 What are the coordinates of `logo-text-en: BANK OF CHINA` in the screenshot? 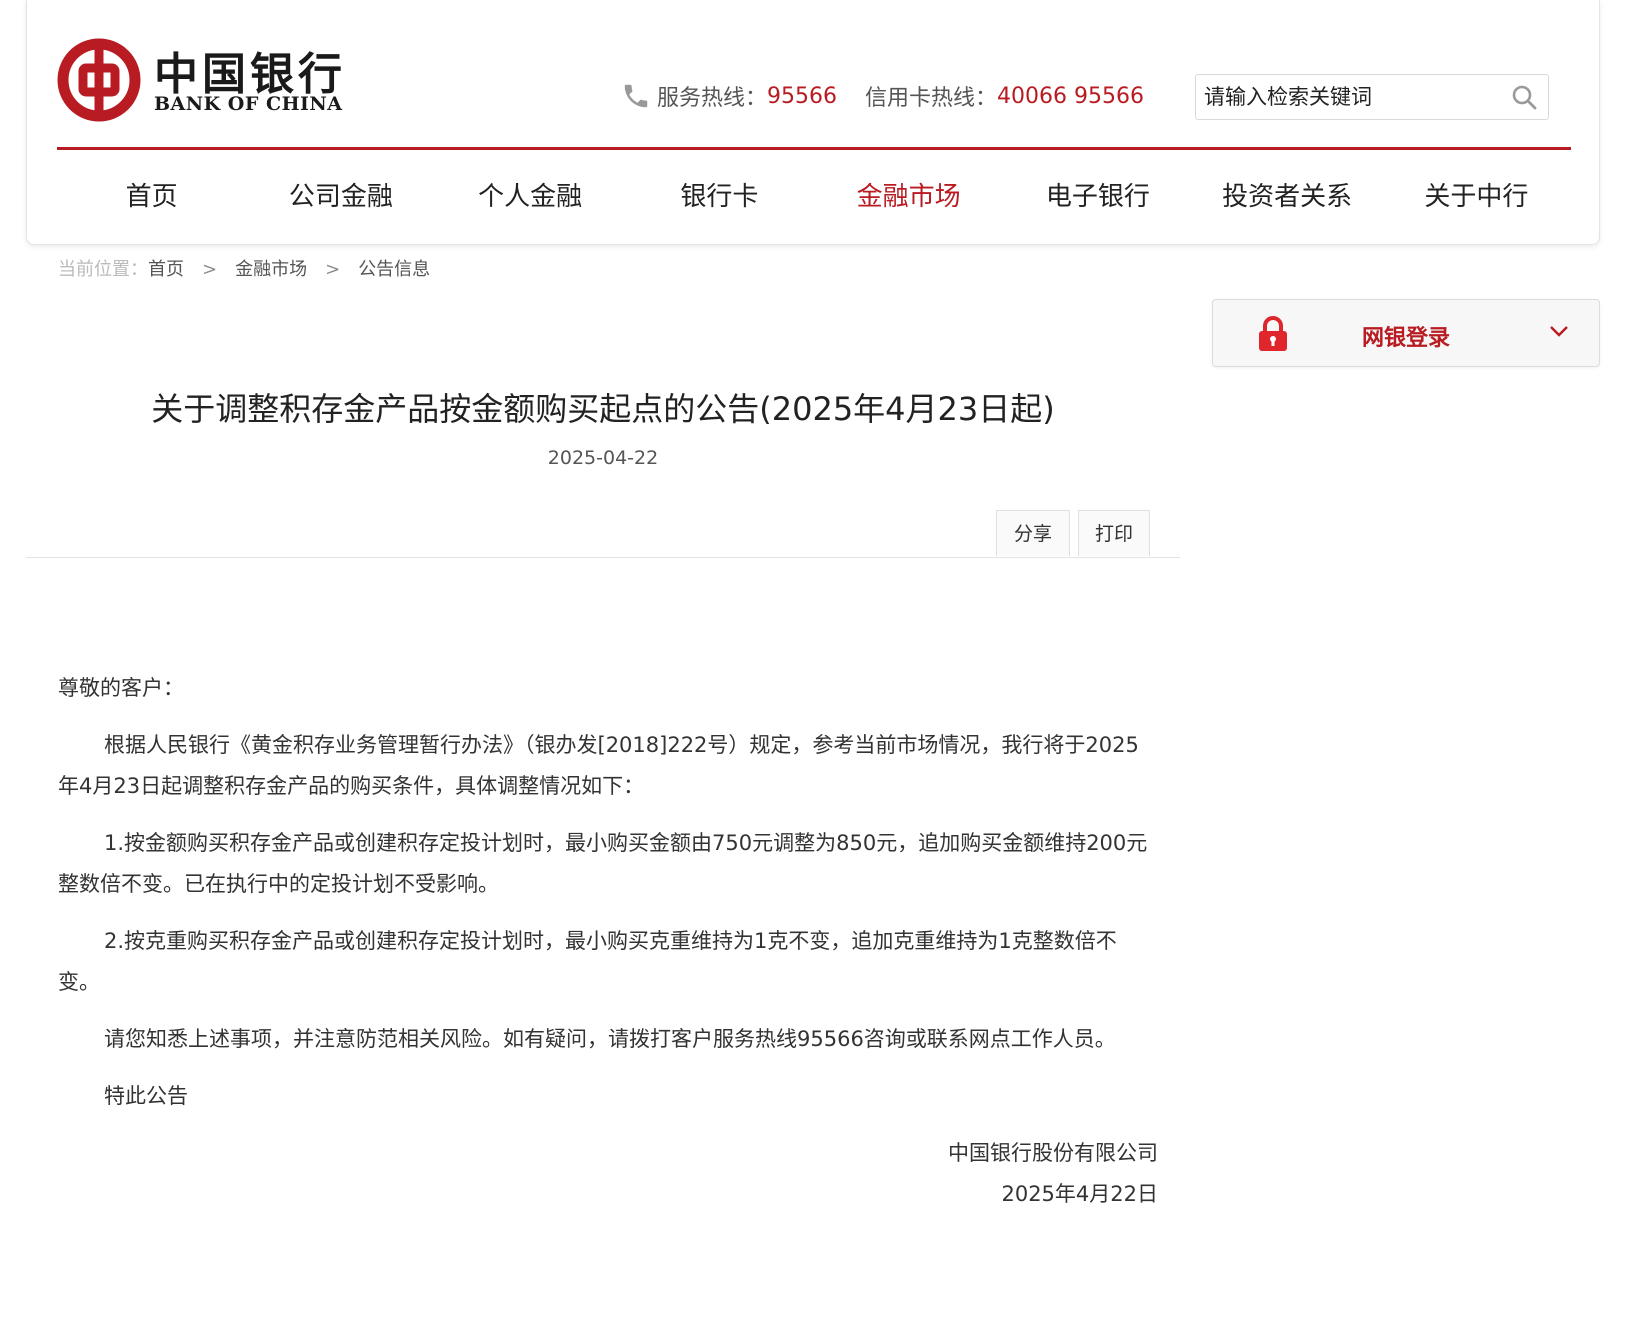 It's located at (248, 104).